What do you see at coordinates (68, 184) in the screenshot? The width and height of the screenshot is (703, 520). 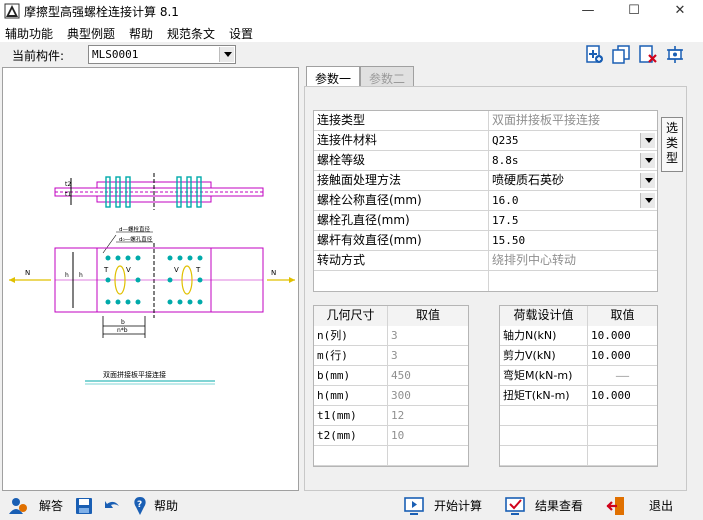 I see `t2-label: t2` at bounding box center [68, 184].